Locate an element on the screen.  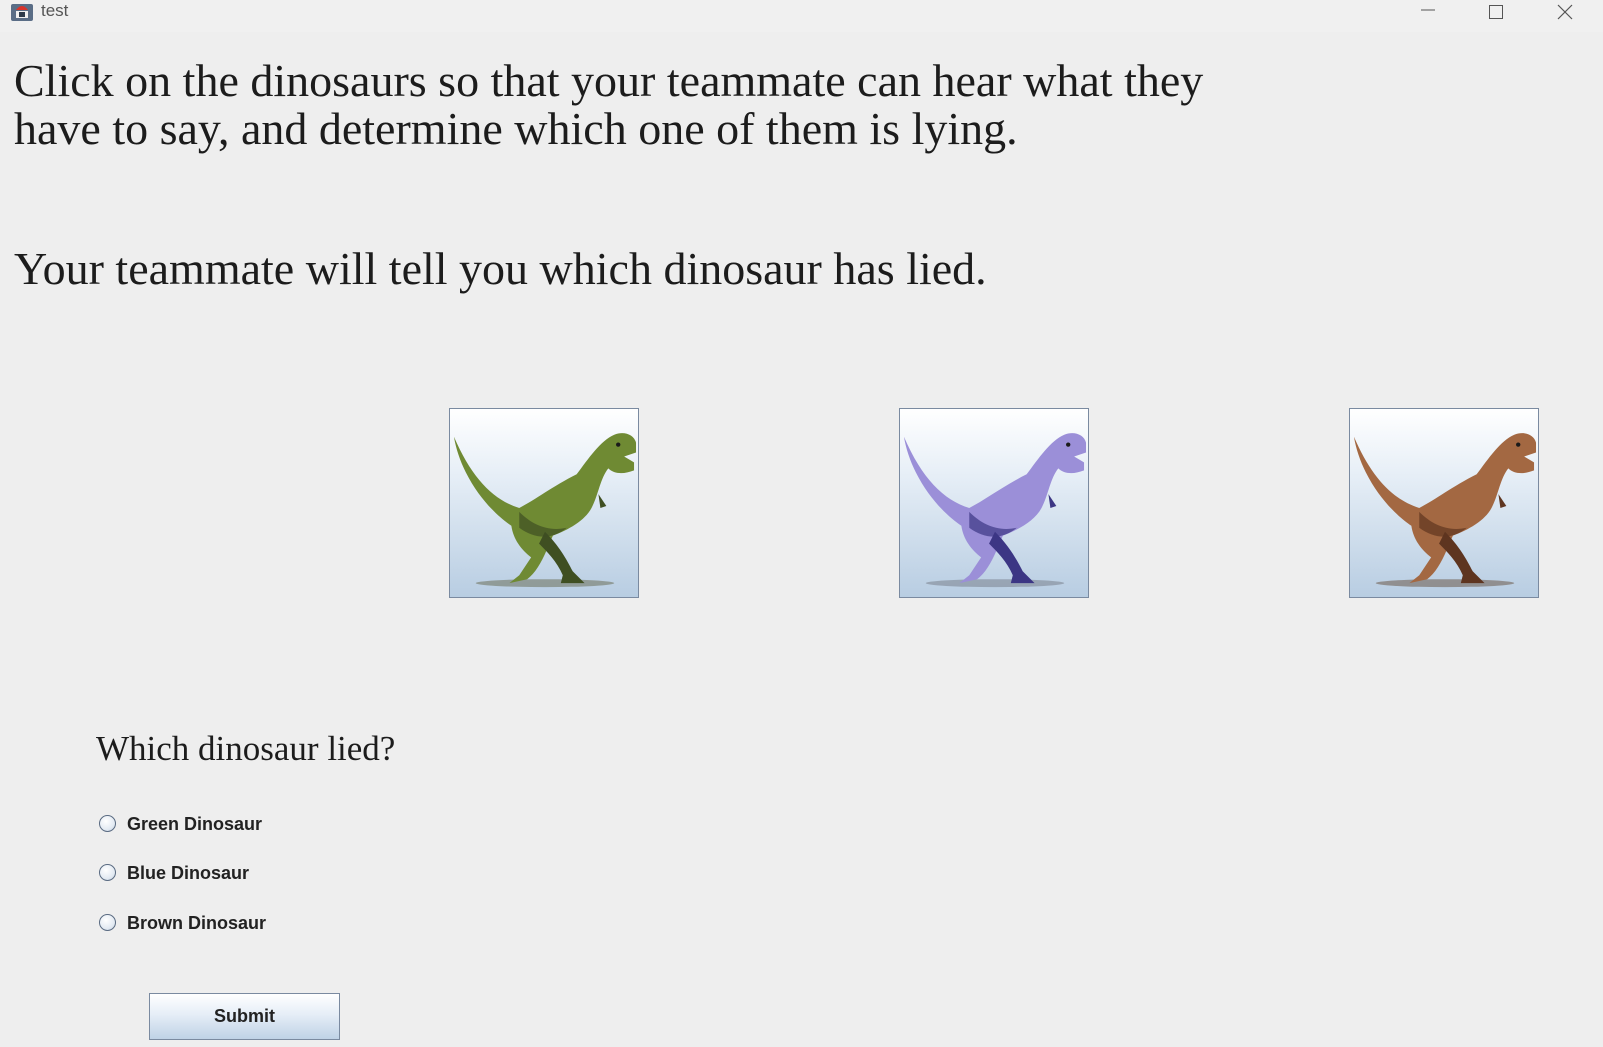
minimize-icon is located at coordinates (1428, 10).